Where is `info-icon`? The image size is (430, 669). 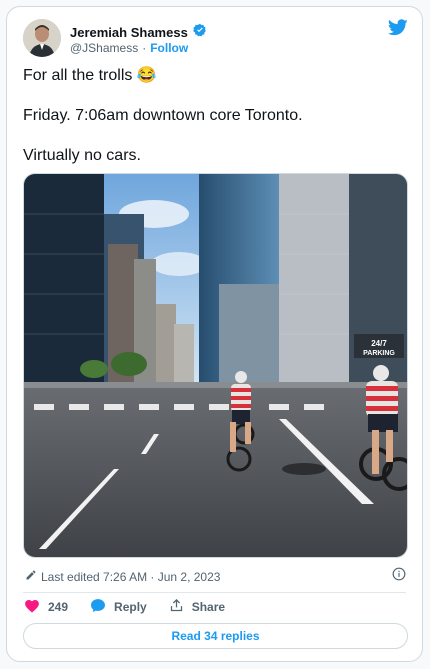 info-icon is located at coordinates (399, 576).